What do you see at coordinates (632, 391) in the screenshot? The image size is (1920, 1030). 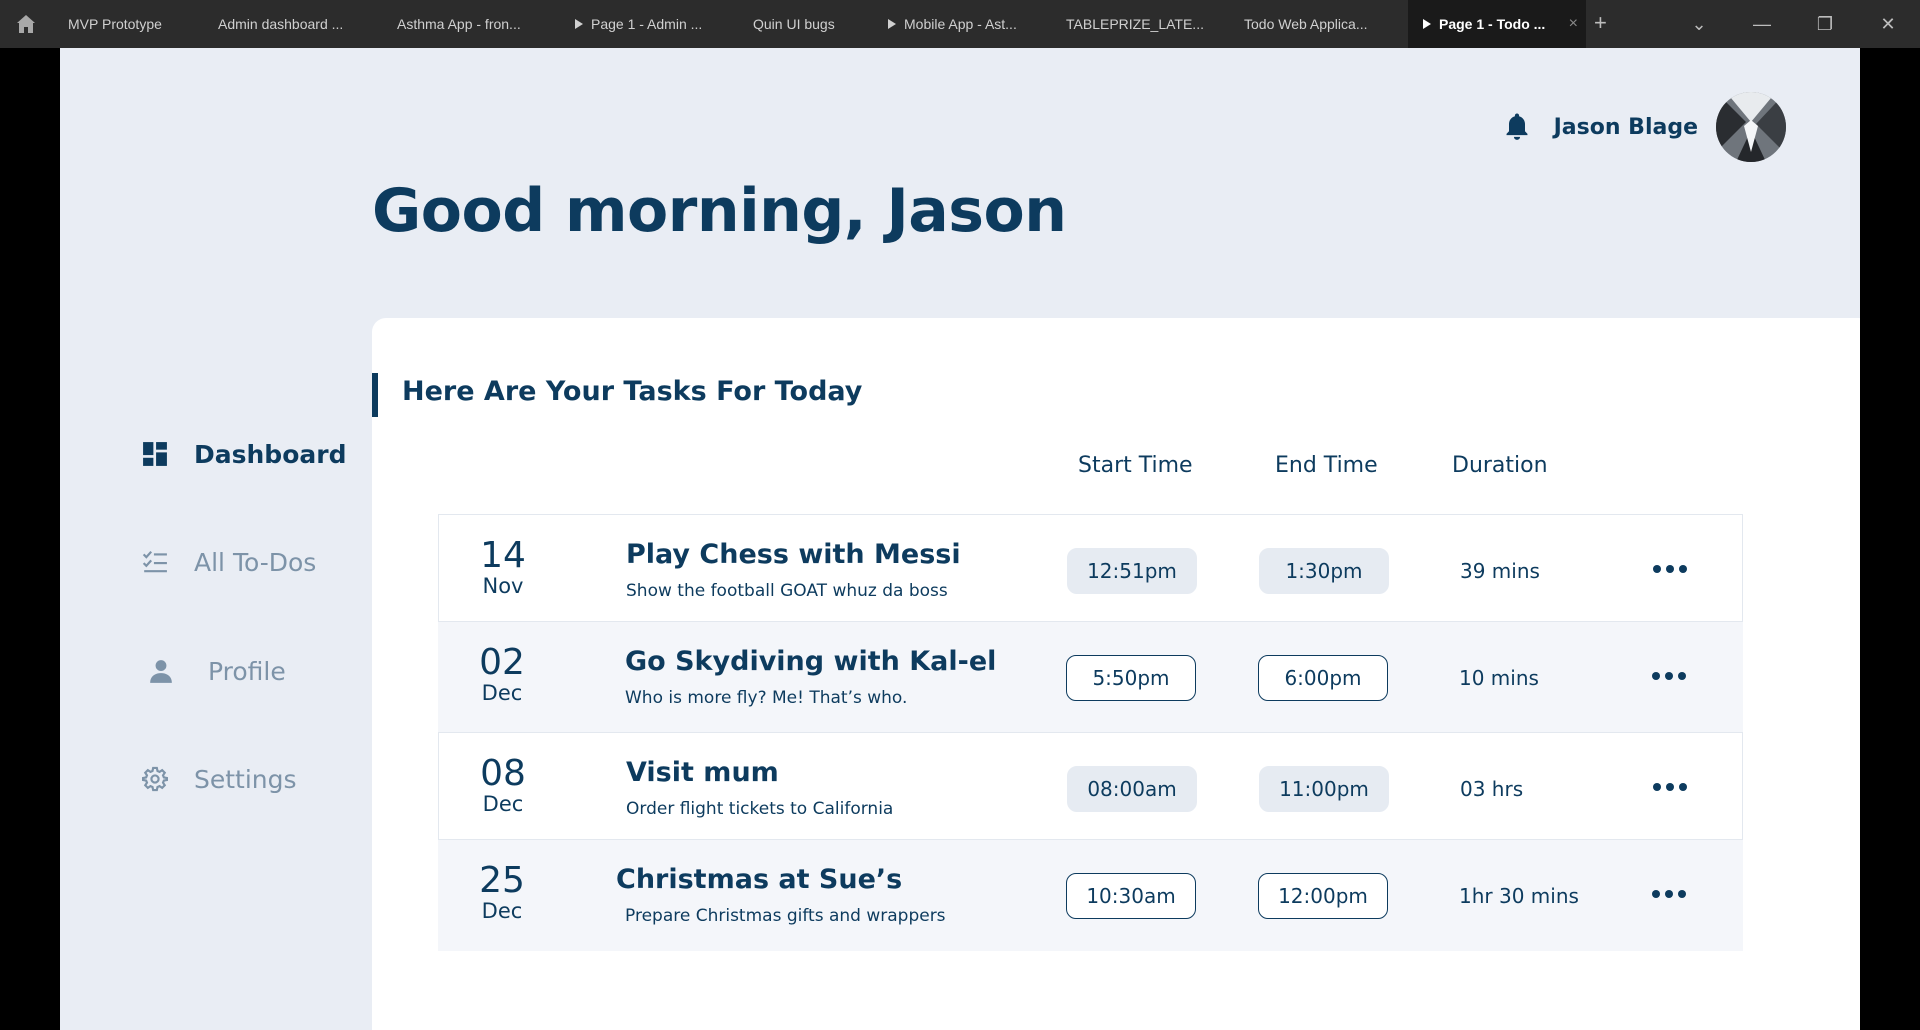 I see `tasks-heading: Here Are Your Tasks For Today` at bounding box center [632, 391].